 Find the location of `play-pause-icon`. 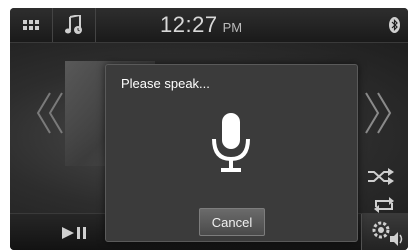

play-pause-icon is located at coordinates (75, 233).